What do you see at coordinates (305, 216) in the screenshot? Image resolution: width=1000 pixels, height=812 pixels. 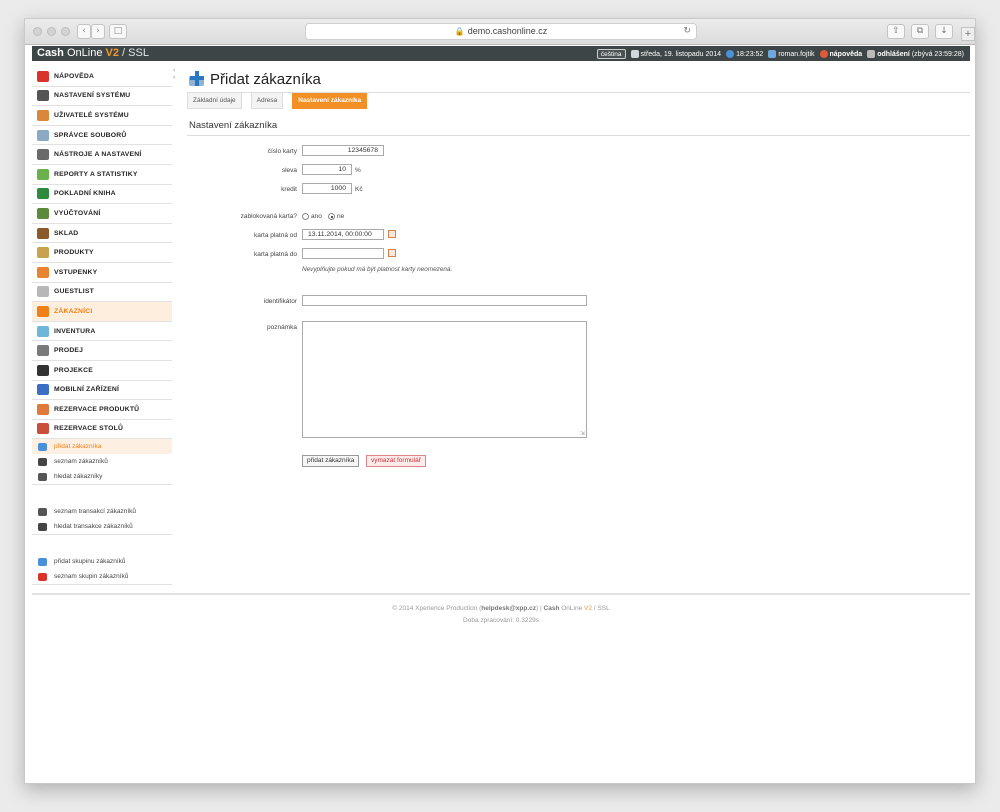 I see `radio-circle` at bounding box center [305, 216].